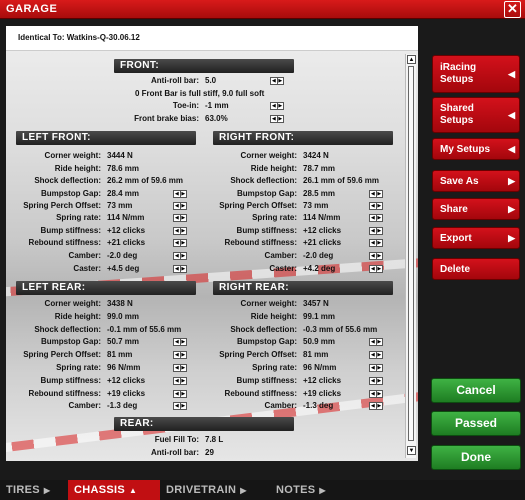 The image size is (525, 500). What do you see at coordinates (476, 209) in the screenshot?
I see `share-button: Share ▶` at bounding box center [476, 209].